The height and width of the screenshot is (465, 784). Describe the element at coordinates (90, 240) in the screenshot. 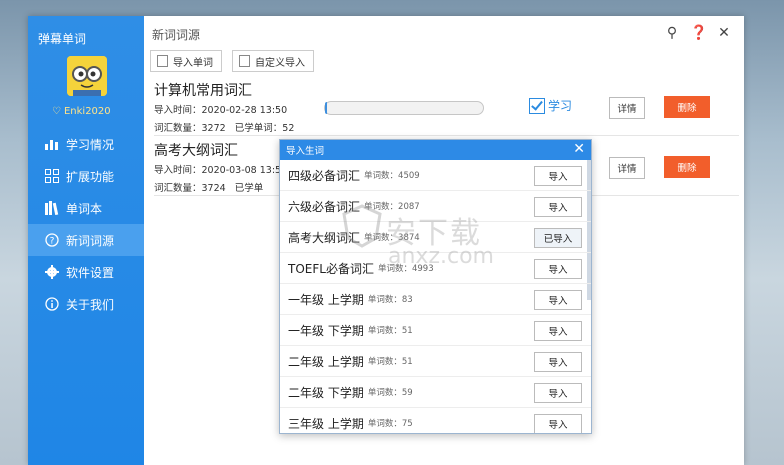

I see `sidebar-item-label: 新词词源` at that location.